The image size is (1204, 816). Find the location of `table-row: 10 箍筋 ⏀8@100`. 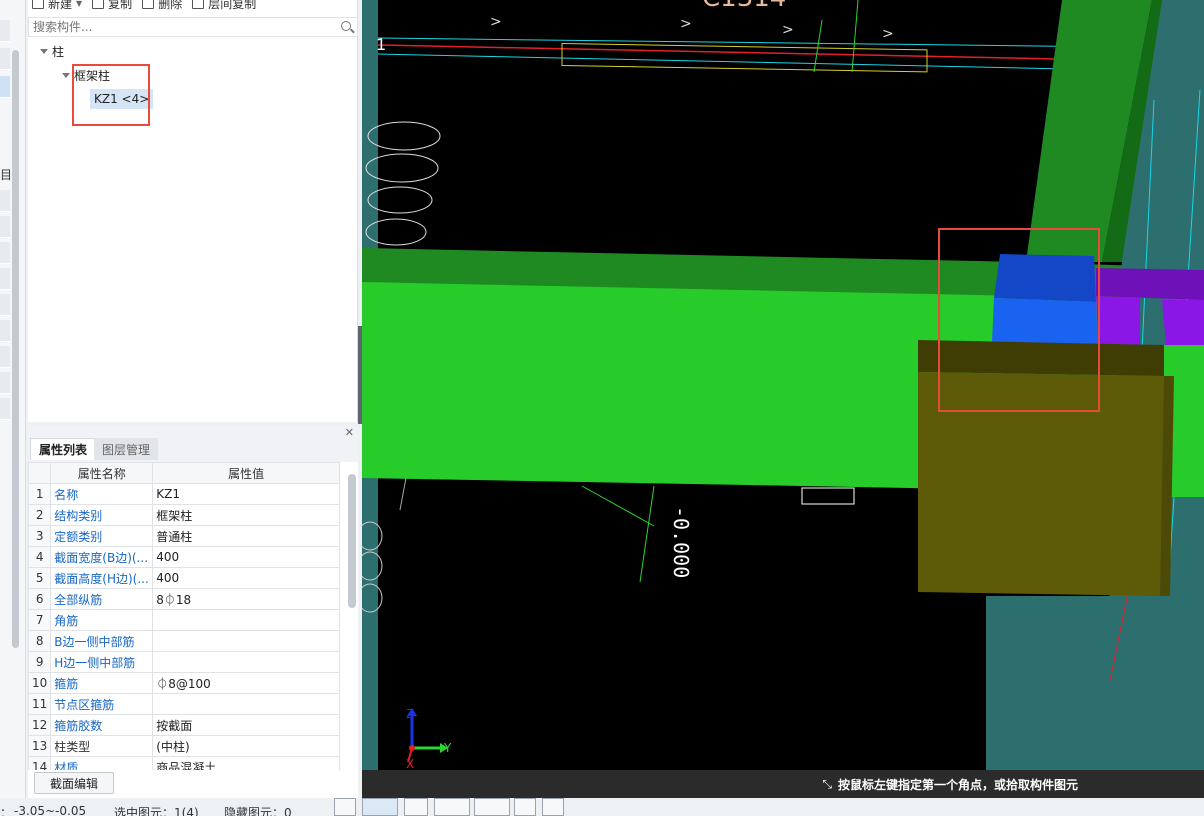

table-row: 10 箍筋 ⏀8@100 is located at coordinates (183, 683).